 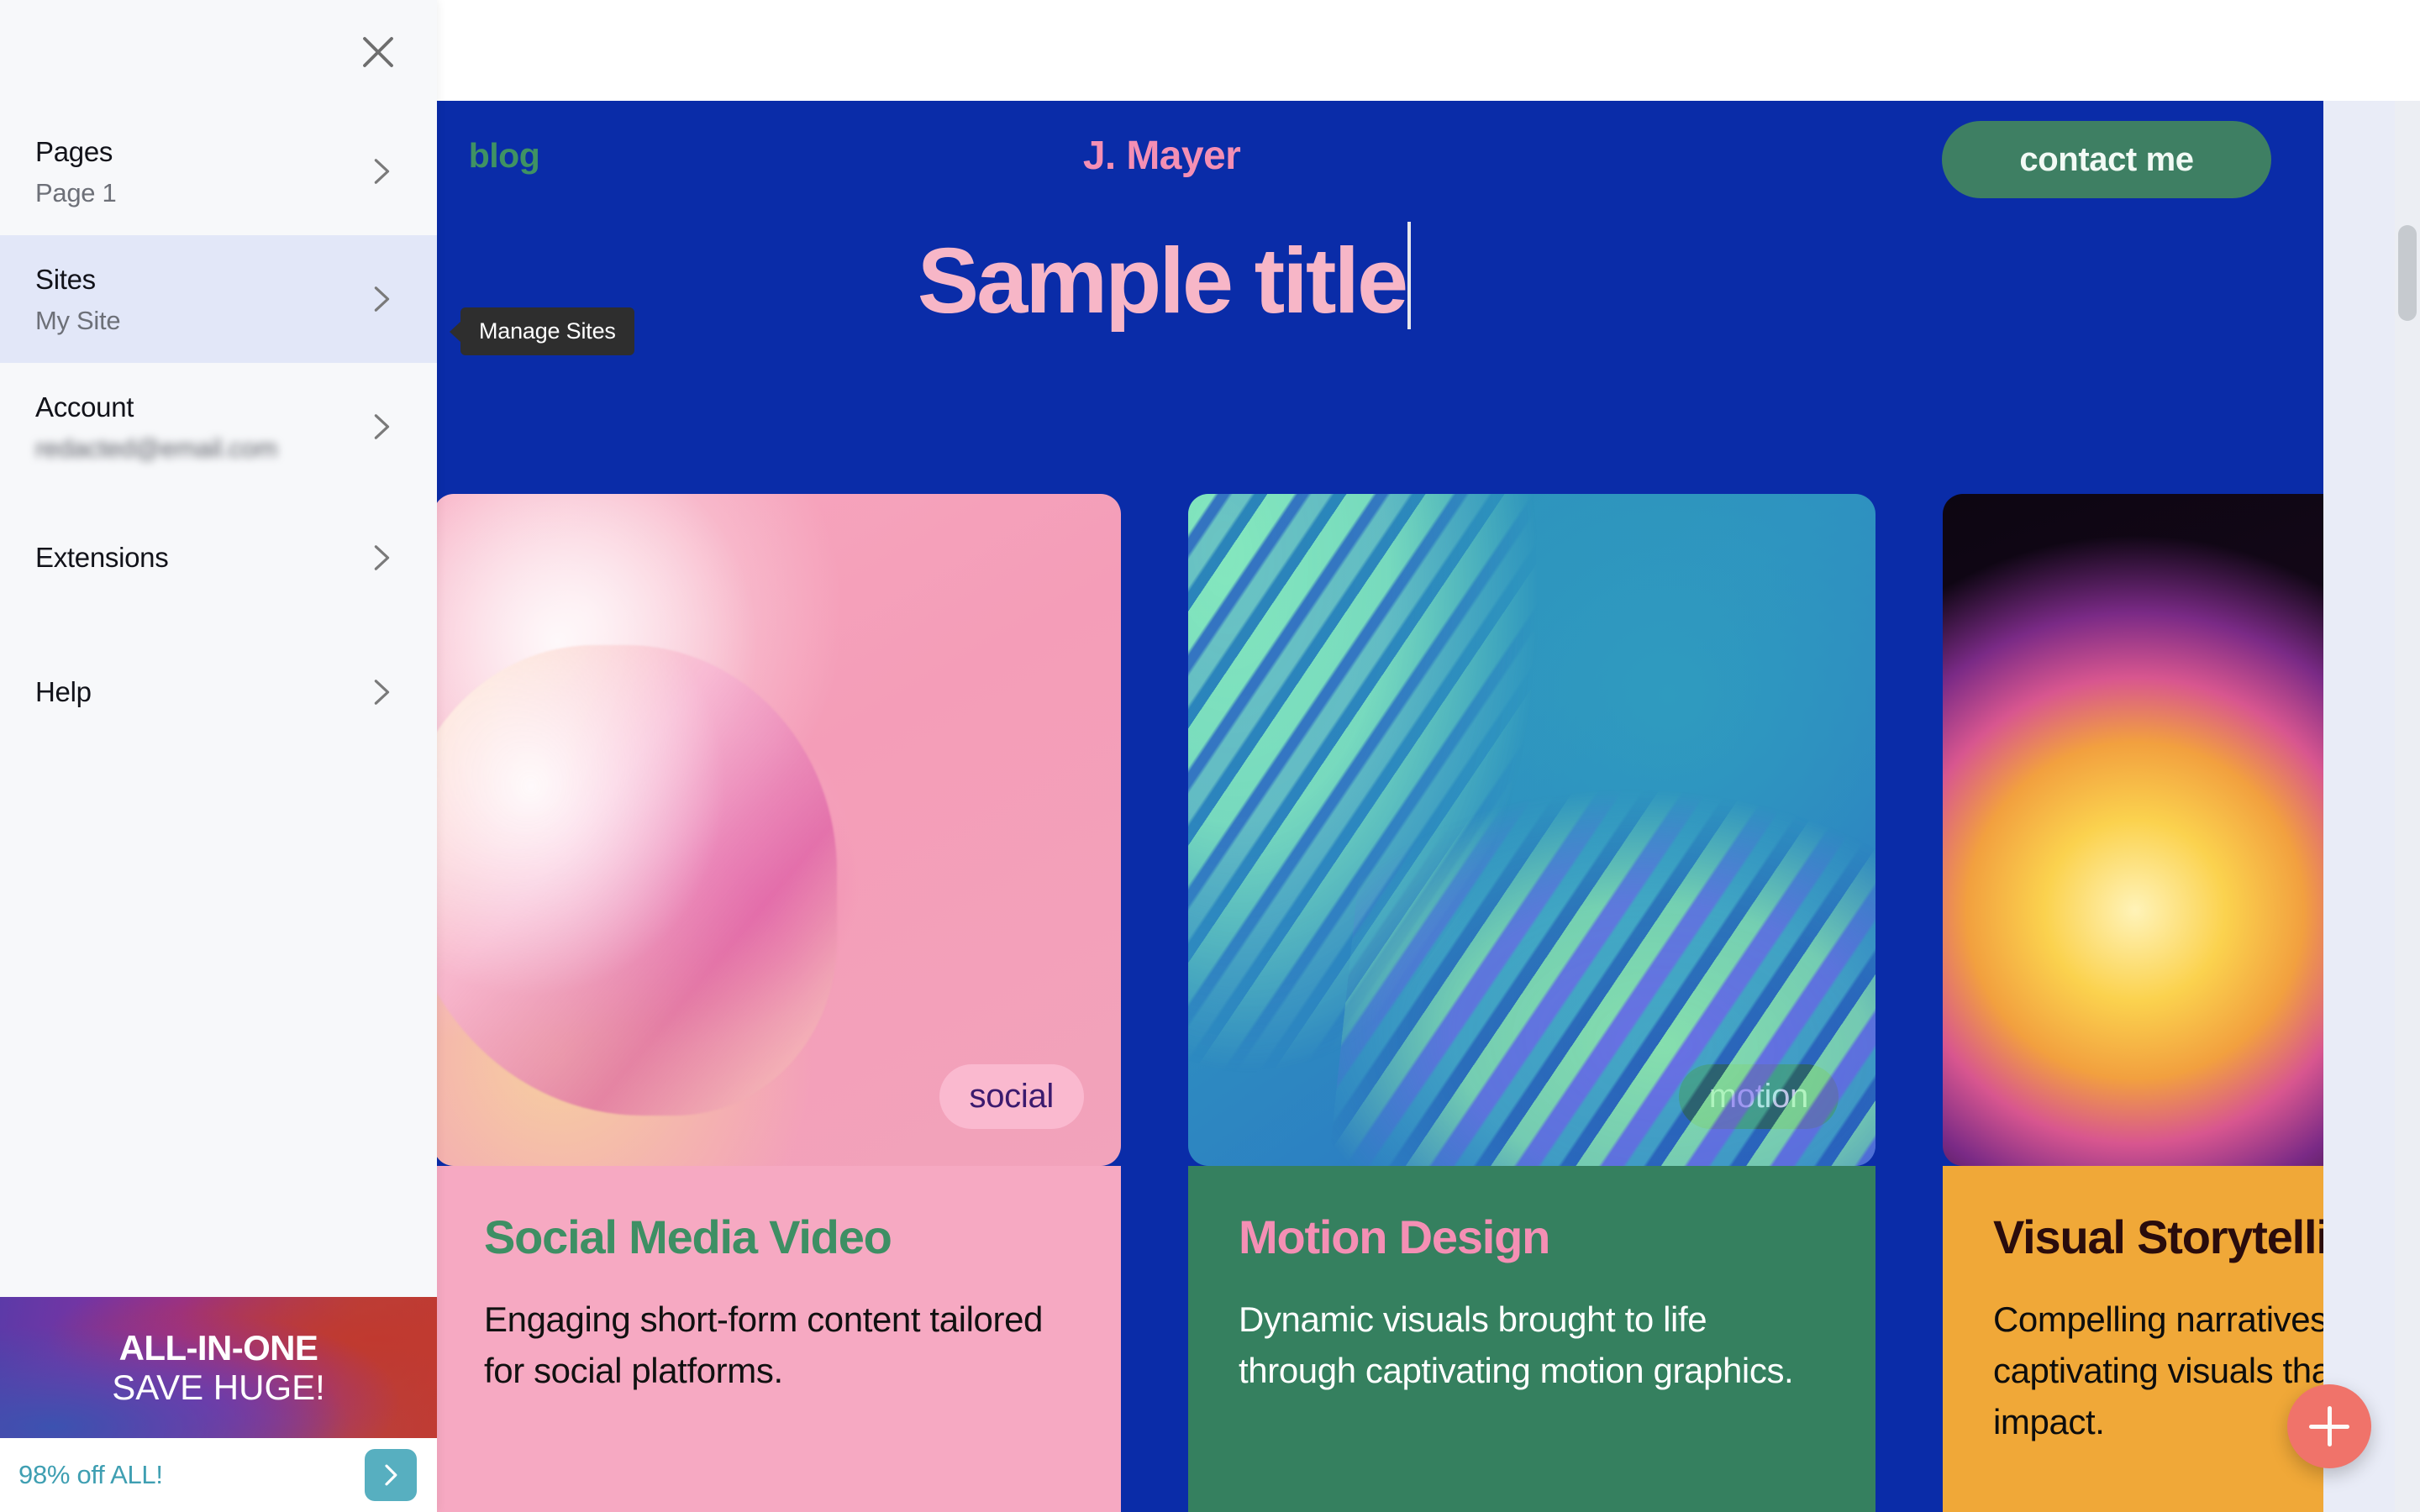 What do you see at coordinates (391, 1475) in the screenshot?
I see `promo-cta-button` at bounding box center [391, 1475].